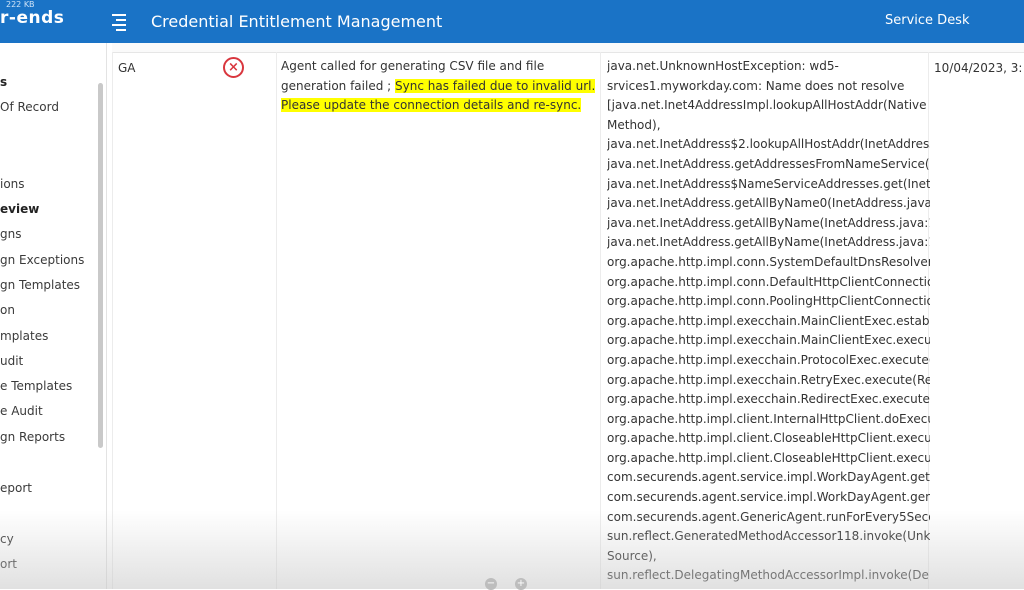  Describe the element at coordinates (12, 184) in the screenshot. I see `sidebar-item: ions` at that location.